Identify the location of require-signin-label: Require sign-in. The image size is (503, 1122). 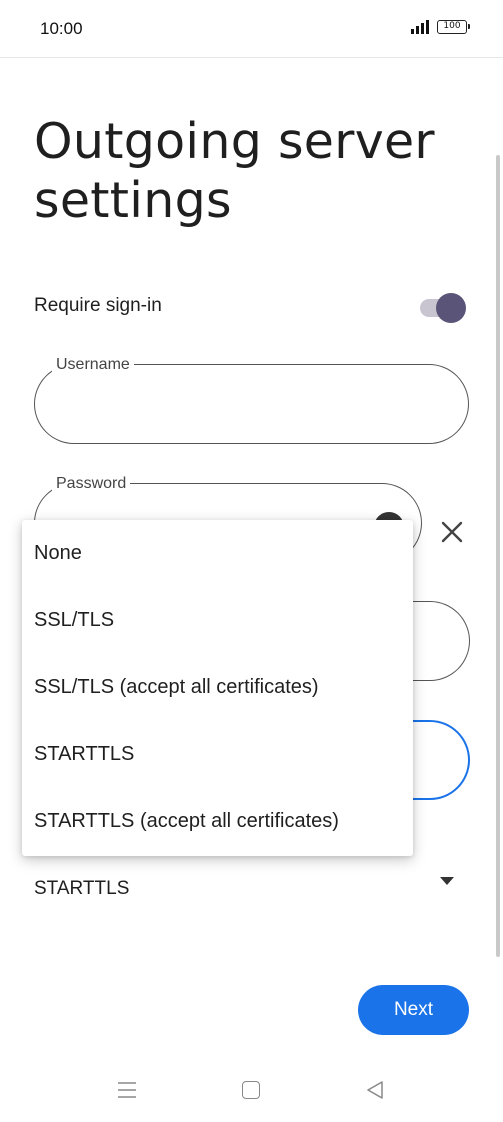
(98, 305).